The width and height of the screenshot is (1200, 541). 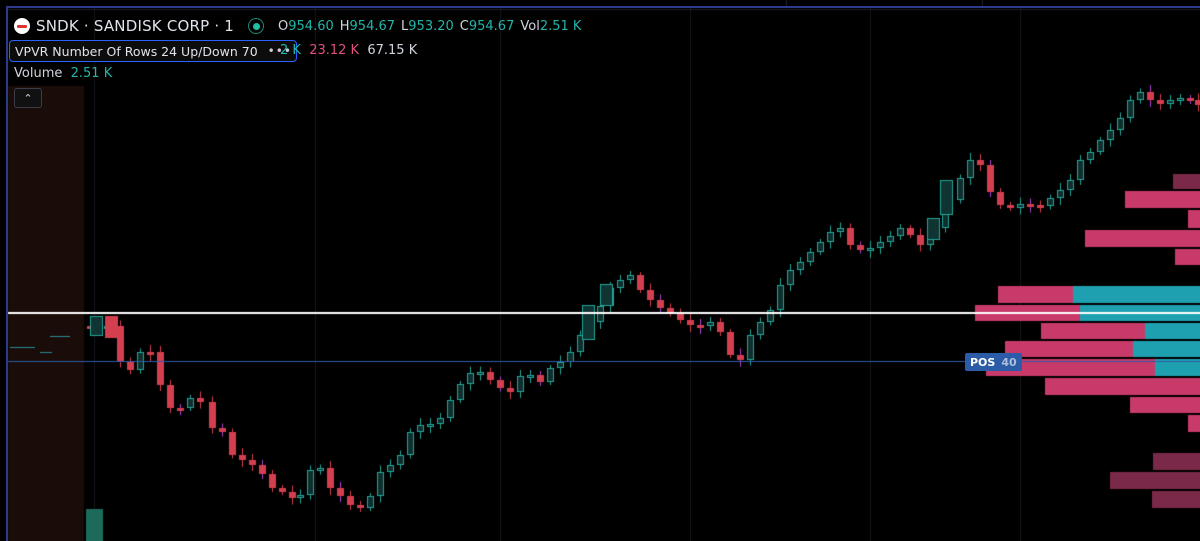 What do you see at coordinates (334, 50) in the screenshot?
I see `vpvr-value-down: 23.12 K` at bounding box center [334, 50].